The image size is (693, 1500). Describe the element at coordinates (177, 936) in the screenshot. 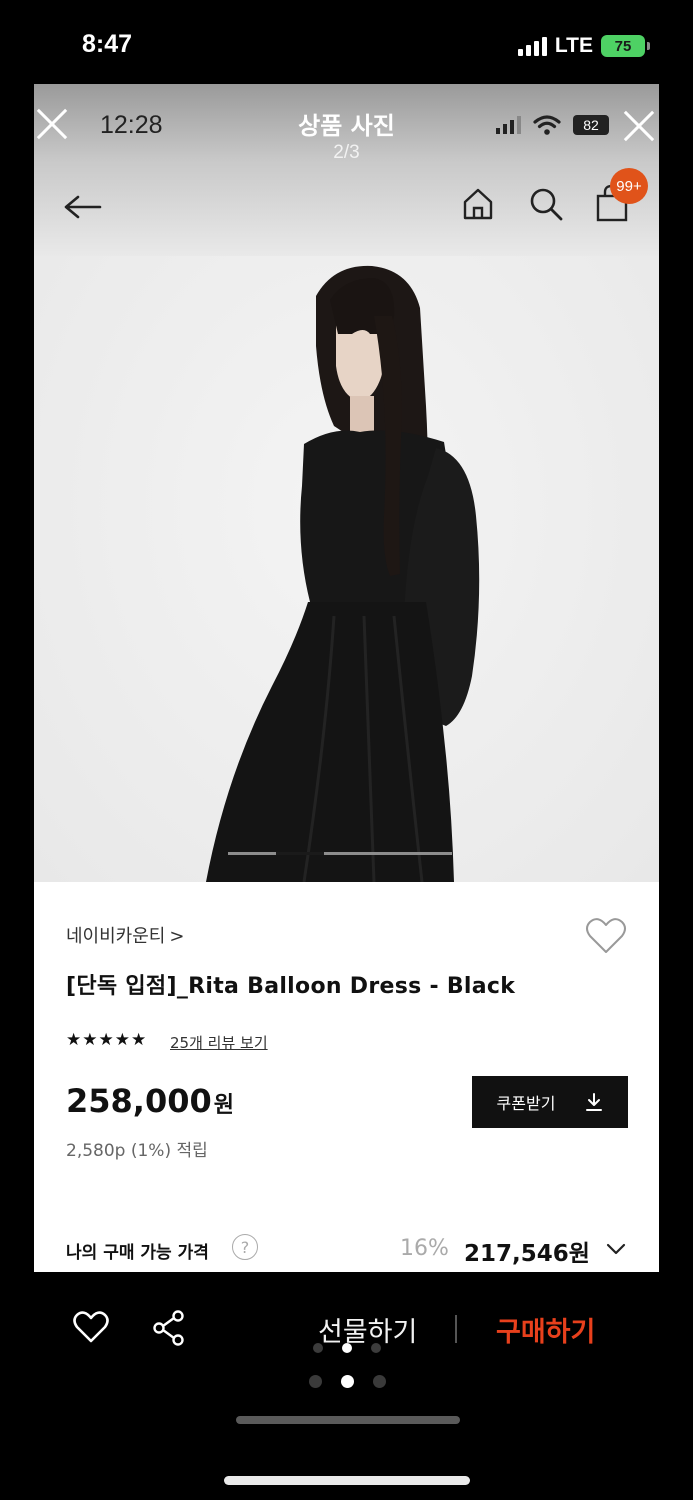

I see `chevron-right-icon: >` at that location.